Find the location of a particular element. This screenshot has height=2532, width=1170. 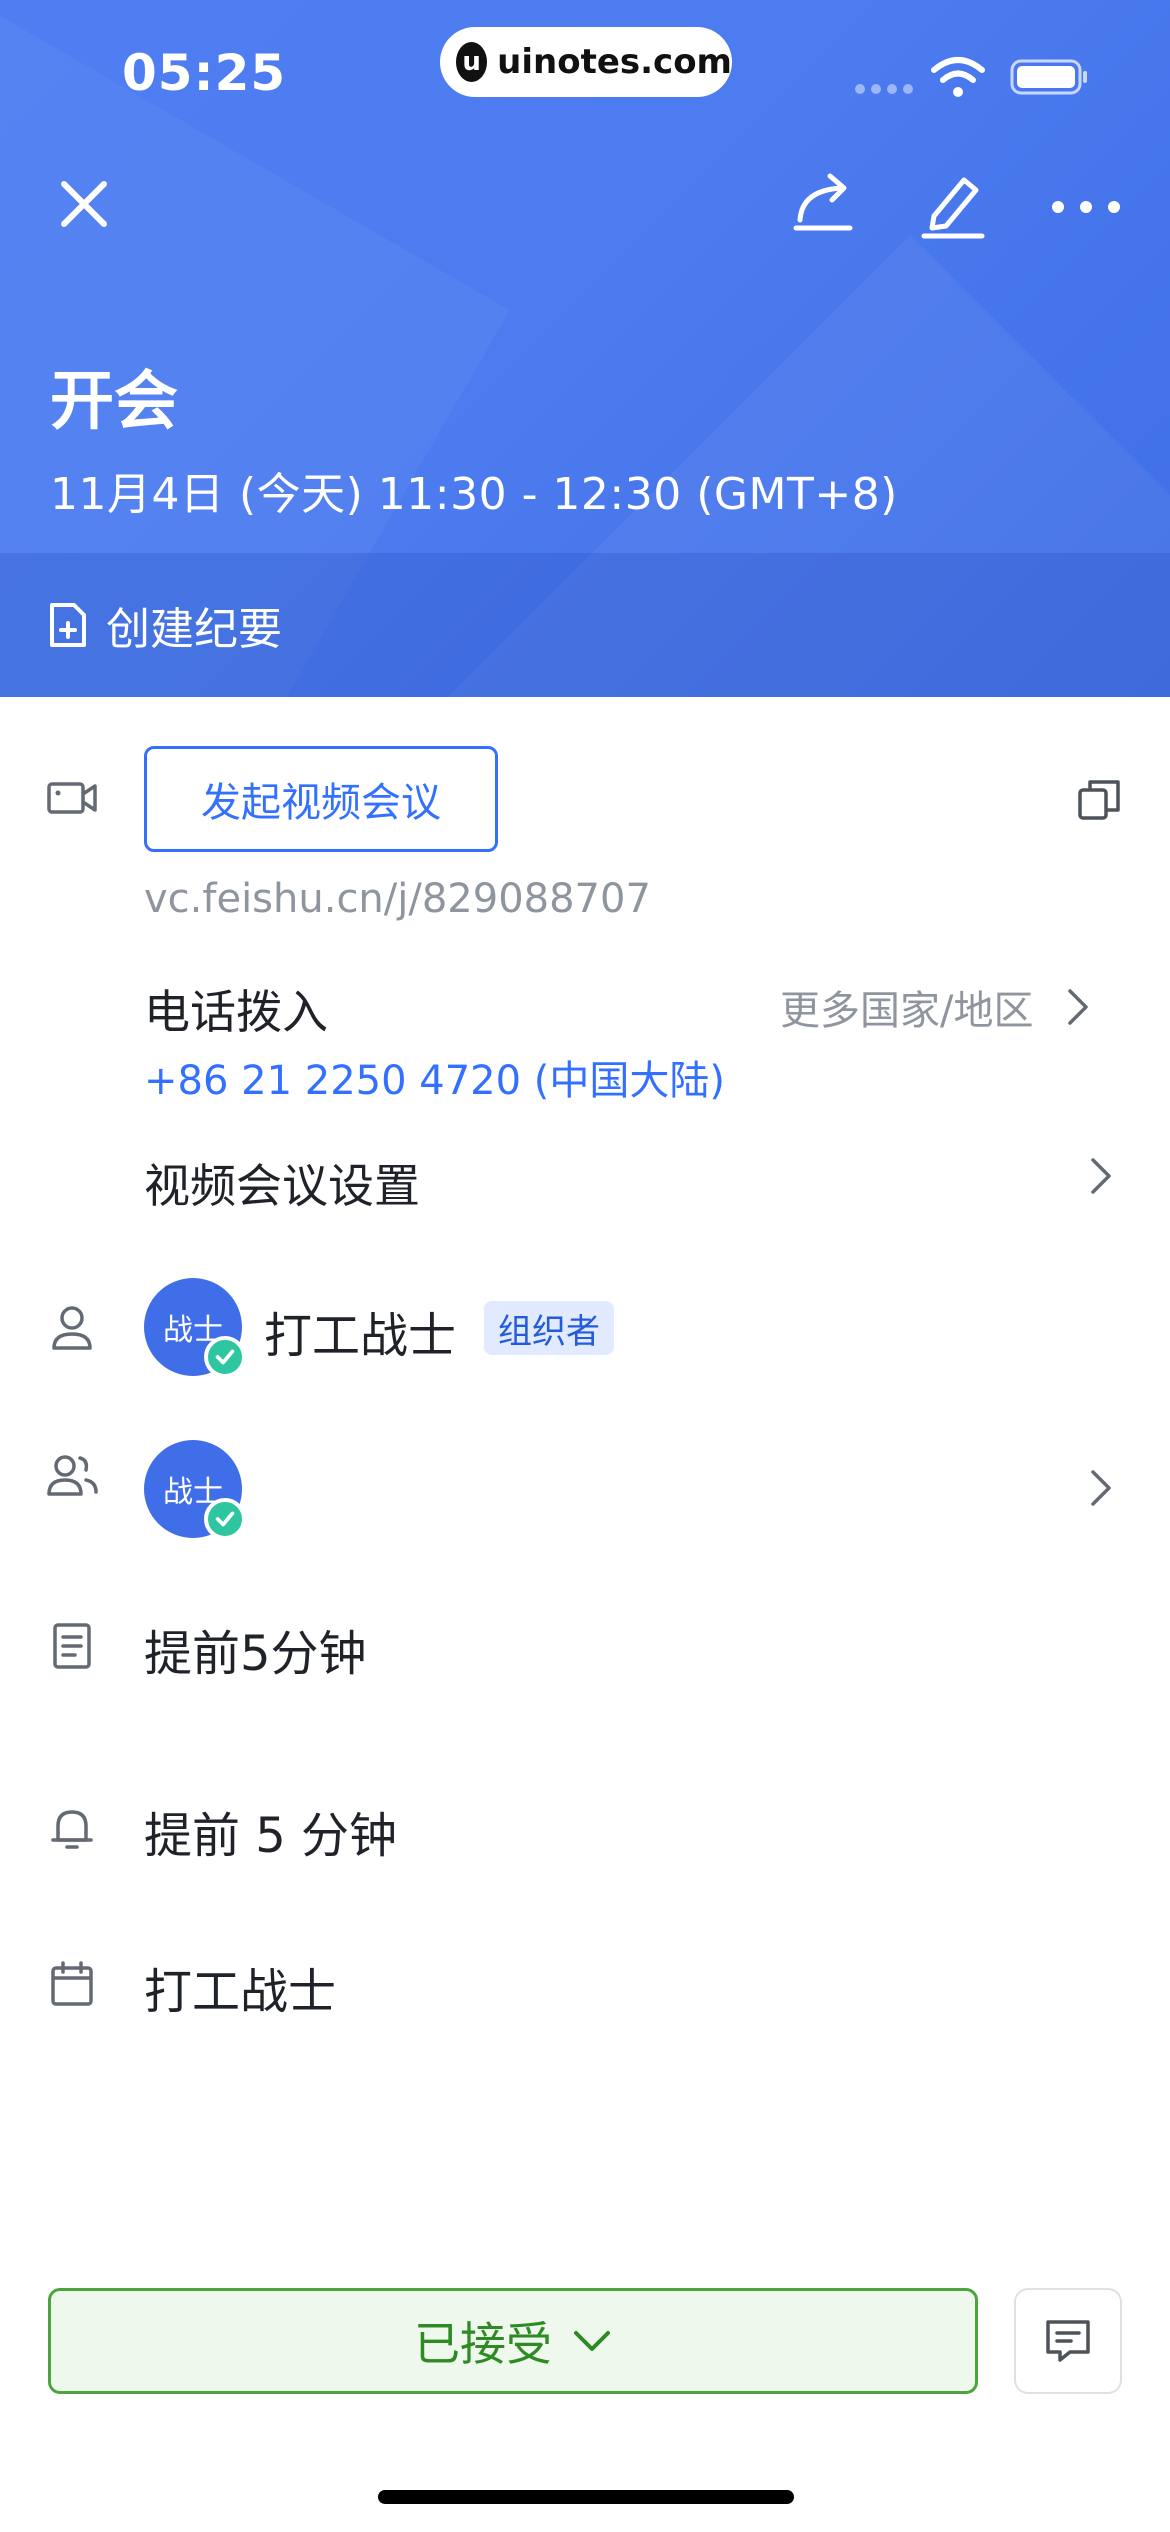

rsvp-status-button: 已接受 is located at coordinates (513, 2341).